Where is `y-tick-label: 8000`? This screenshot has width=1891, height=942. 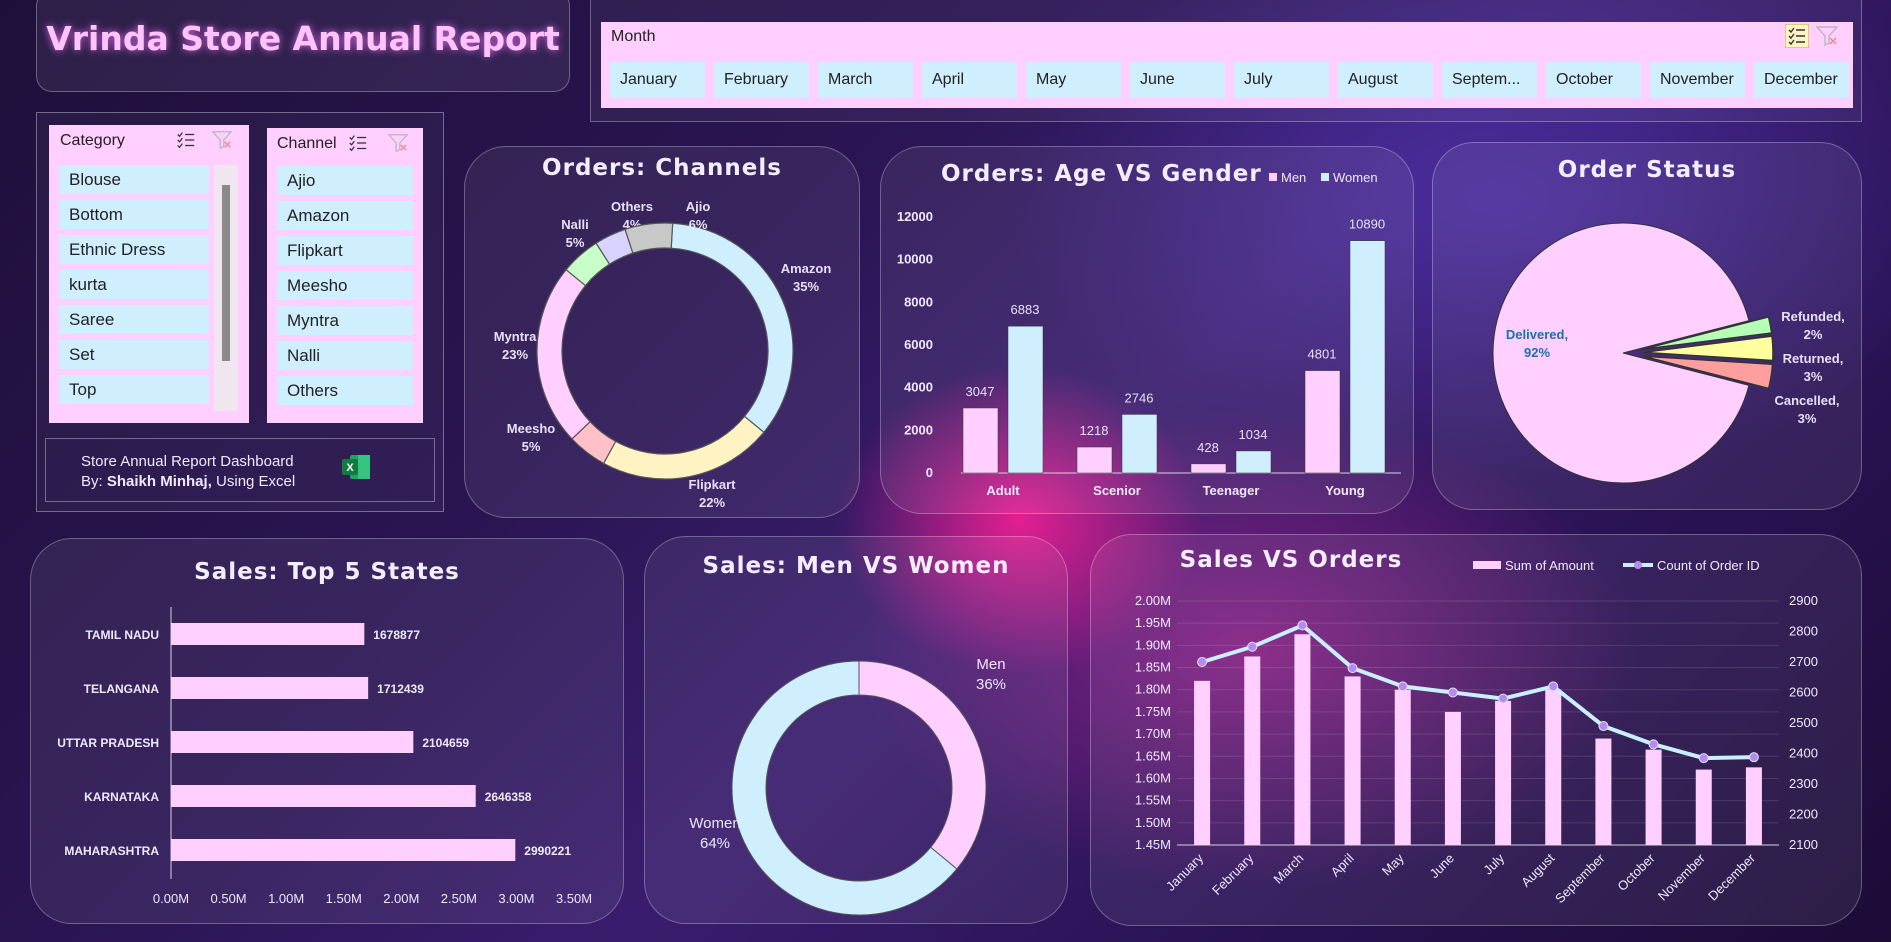
y-tick-label: 8000 is located at coordinates (918, 301).